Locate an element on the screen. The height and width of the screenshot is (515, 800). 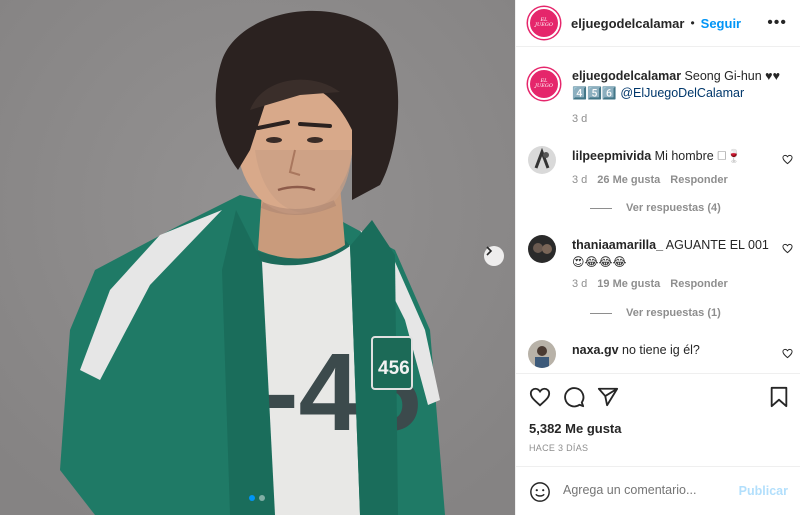
comment-body: thaniaamarilla_ AGUANTE EL 001 😍😂😂😂 is located at coordinates (672, 254).